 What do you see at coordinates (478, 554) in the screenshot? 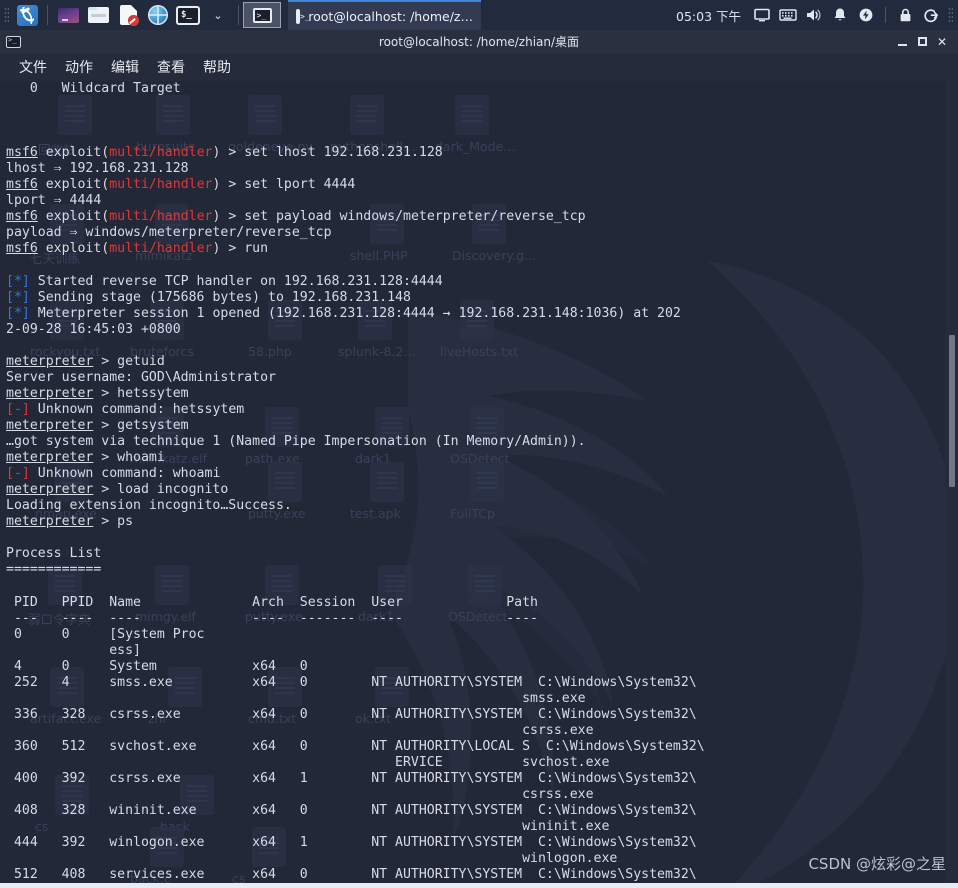
I see `terminal-line: Process List` at bounding box center [478, 554].